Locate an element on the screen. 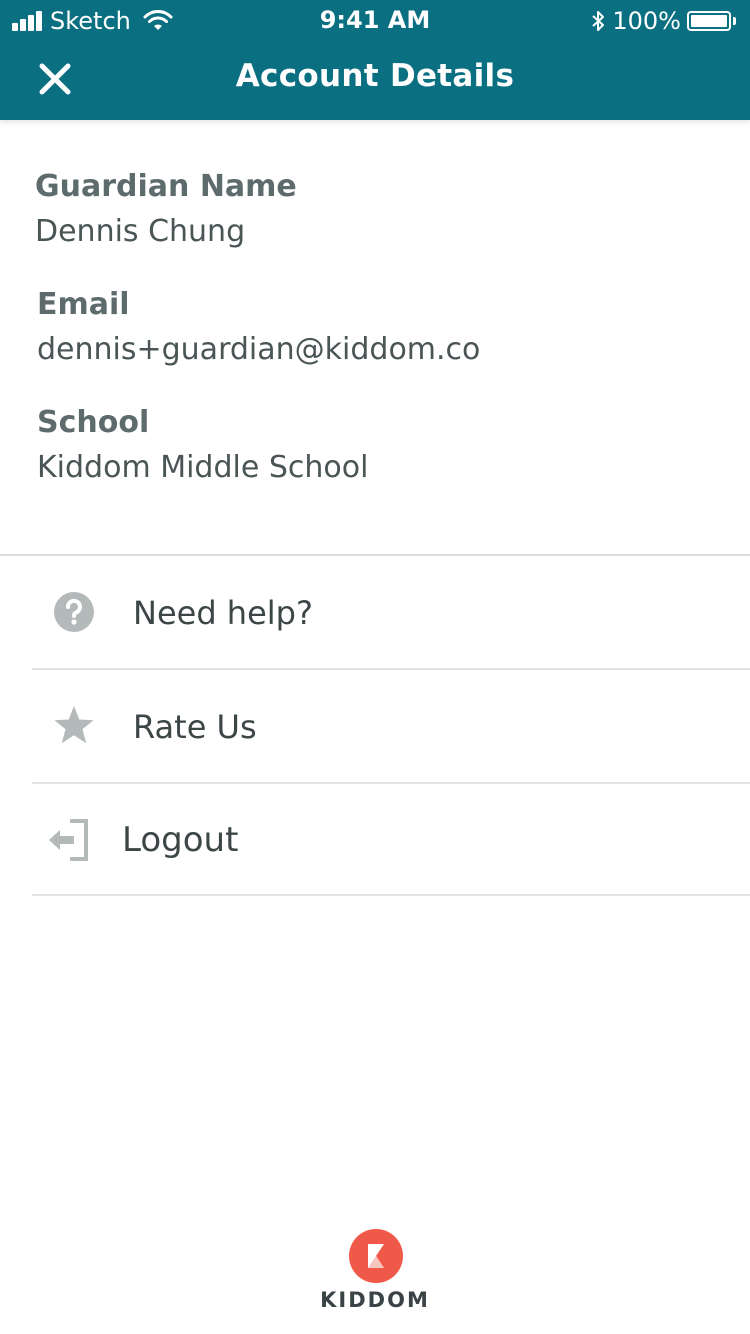 The width and height of the screenshot is (750, 1334). menu-item-rate-us: Rate Us is located at coordinates (375, 726).